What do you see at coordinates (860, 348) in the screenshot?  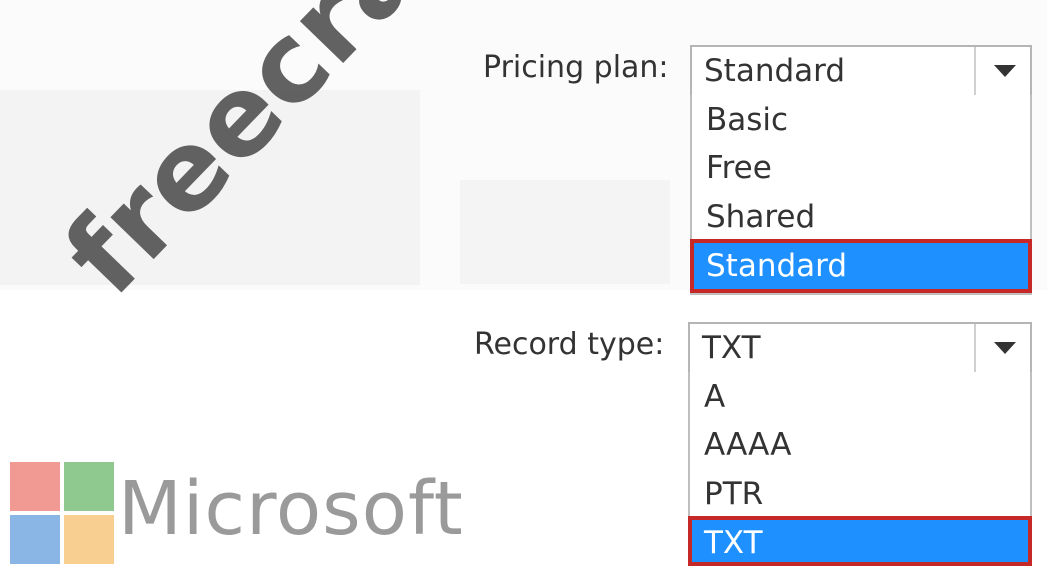 I see `record-type-dropdown: TXT` at bounding box center [860, 348].